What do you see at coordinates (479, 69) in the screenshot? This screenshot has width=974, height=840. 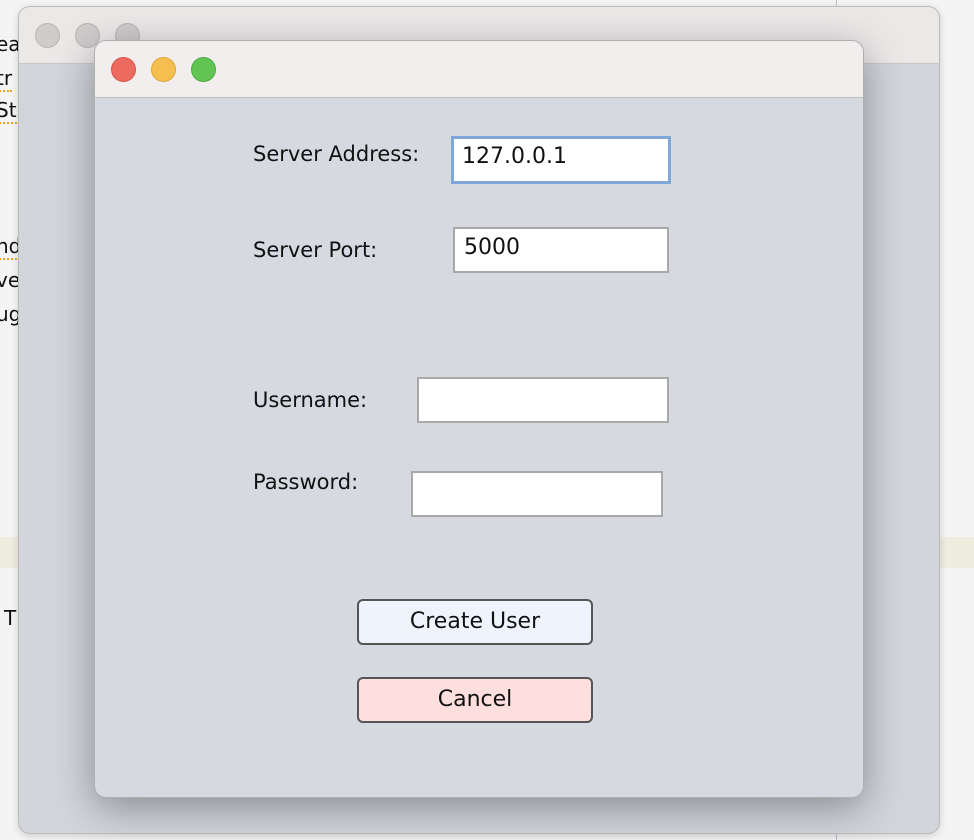 I see `dialog-titlebar` at bounding box center [479, 69].